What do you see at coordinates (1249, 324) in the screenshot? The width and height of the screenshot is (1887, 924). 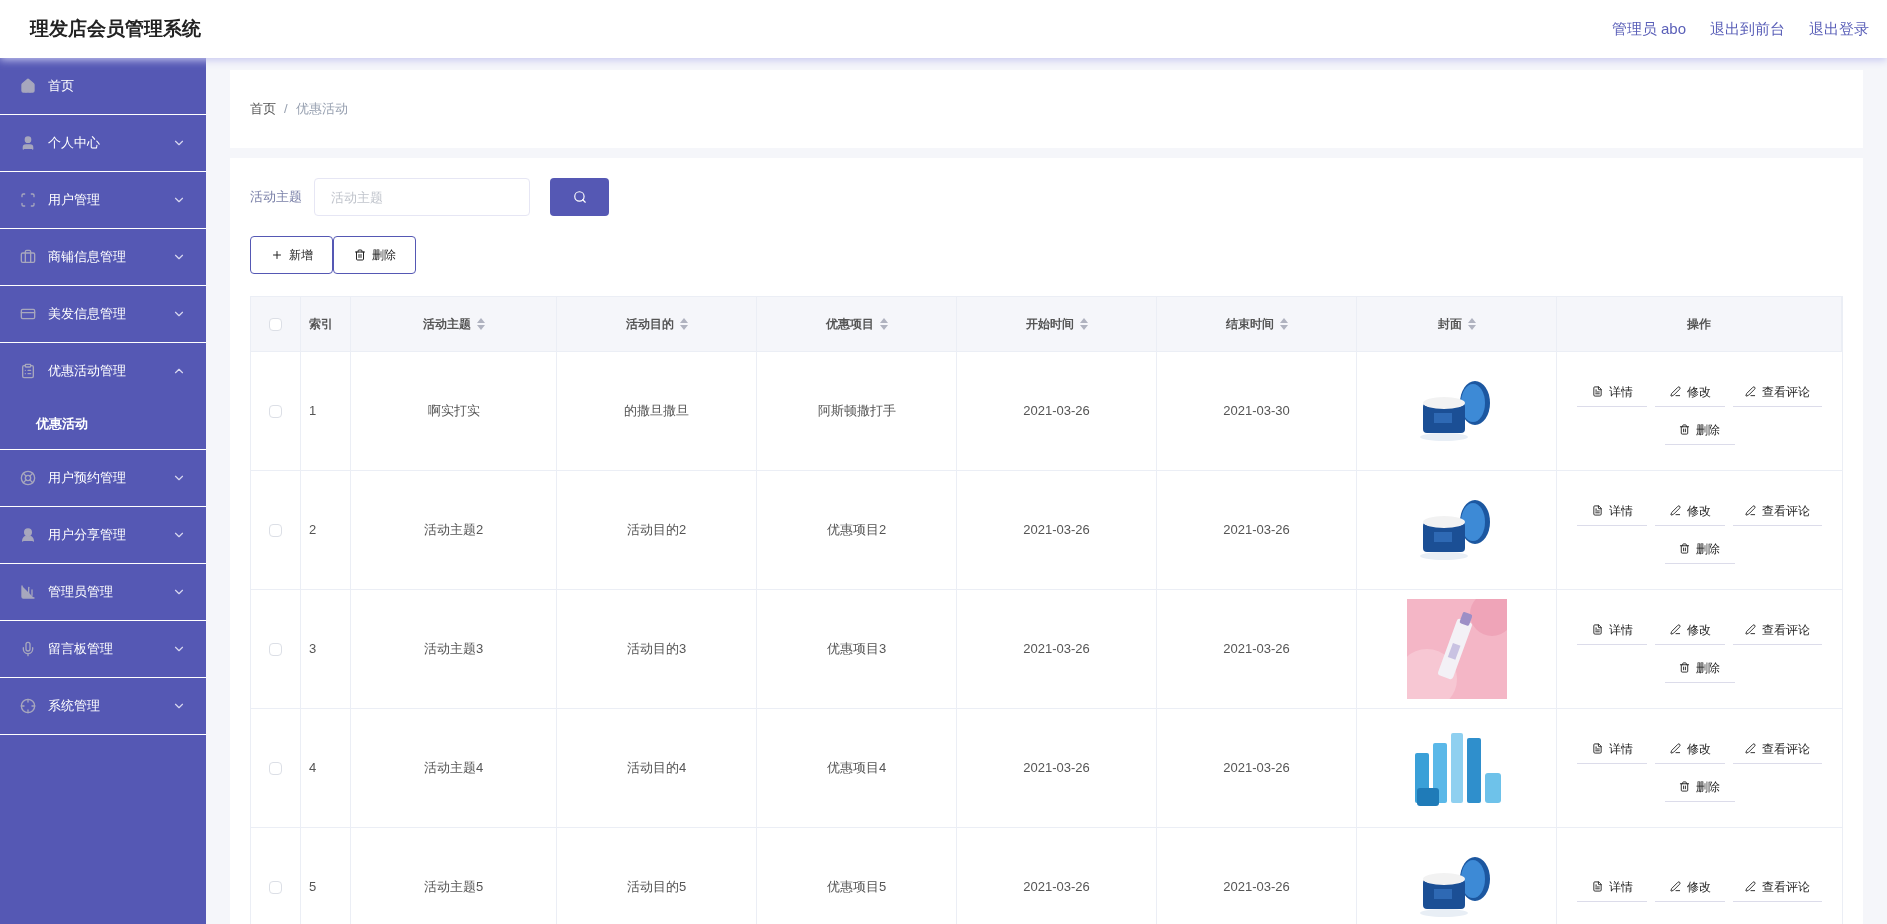 I see `column-header: 结束时间` at bounding box center [1249, 324].